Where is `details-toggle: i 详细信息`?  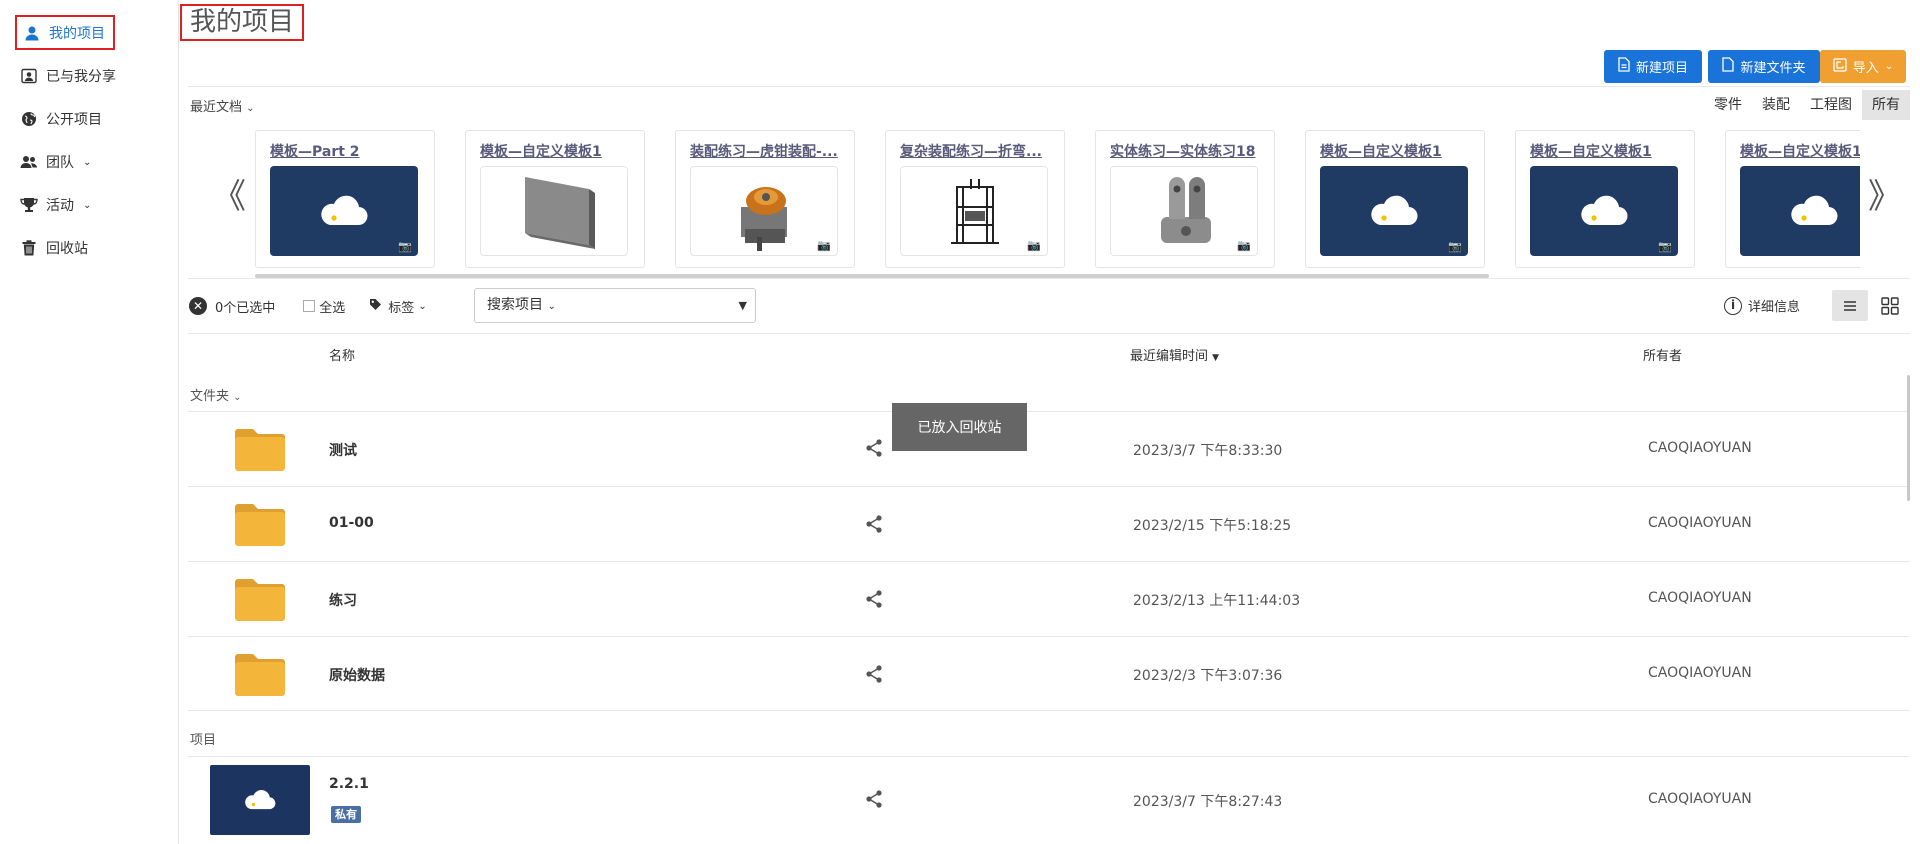 details-toggle: i 详细信息 is located at coordinates (1762, 305).